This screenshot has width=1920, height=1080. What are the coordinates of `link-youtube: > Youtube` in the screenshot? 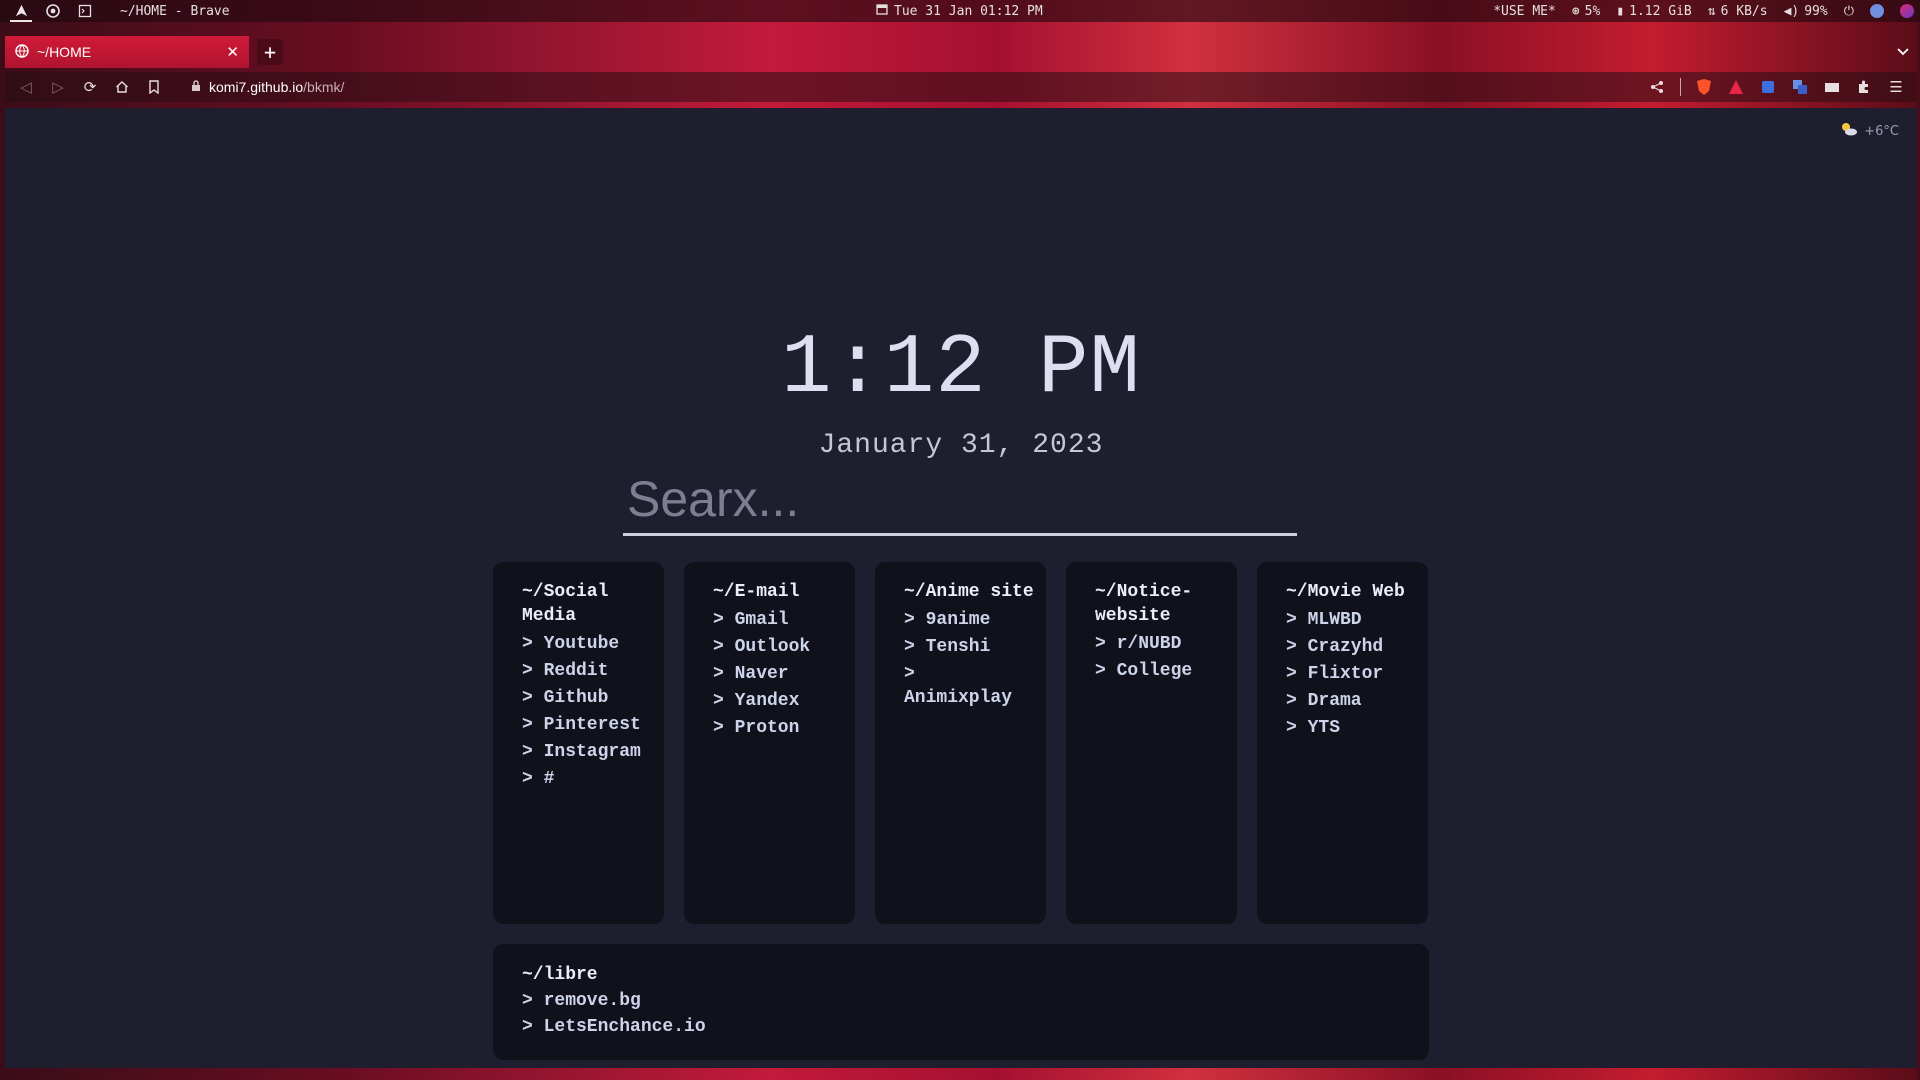 It's located at (582, 644).